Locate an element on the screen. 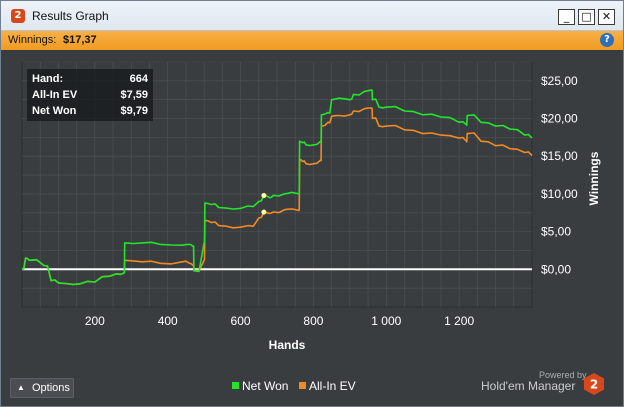  y-tick-label: $0,00 is located at coordinates (556, 269).